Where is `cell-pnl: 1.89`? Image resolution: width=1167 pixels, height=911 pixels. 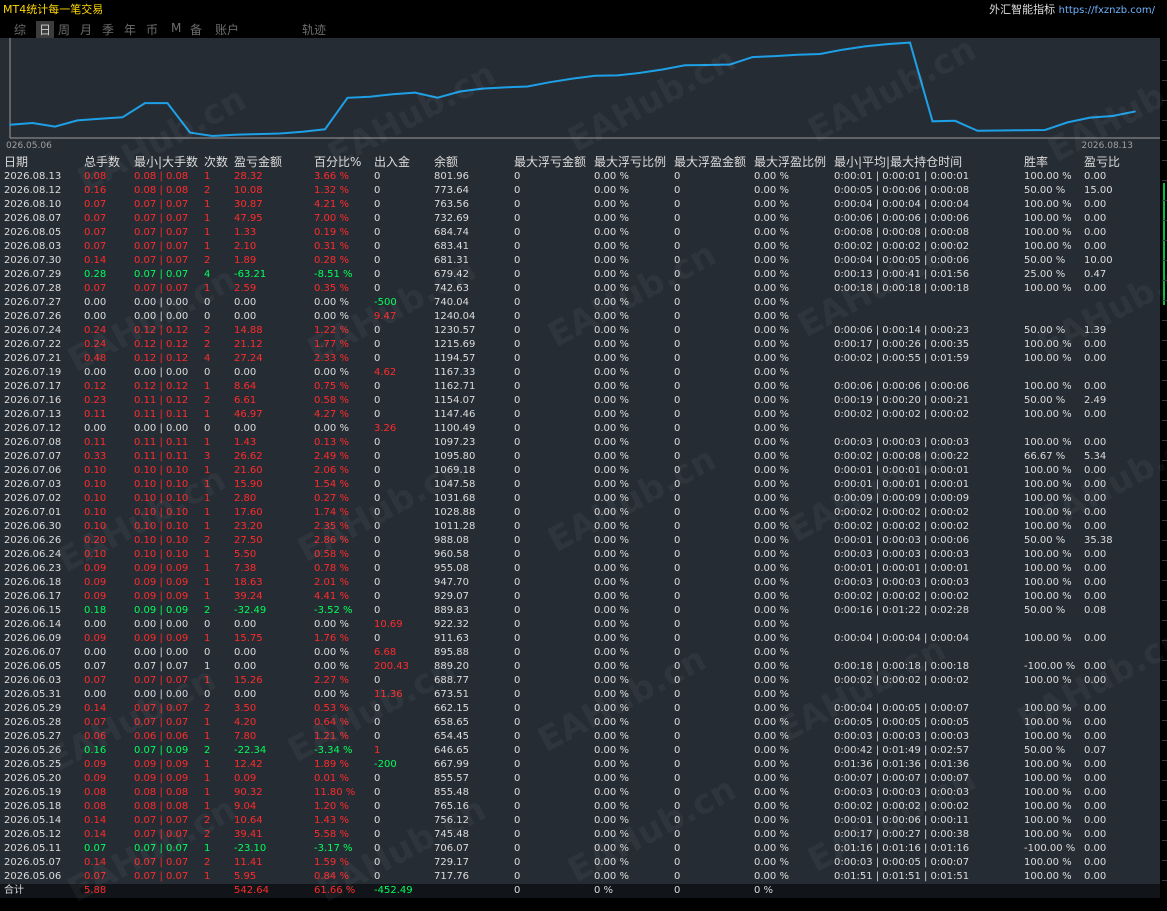 cell-pnl: 1.89 is located at coordinates (245, 260).